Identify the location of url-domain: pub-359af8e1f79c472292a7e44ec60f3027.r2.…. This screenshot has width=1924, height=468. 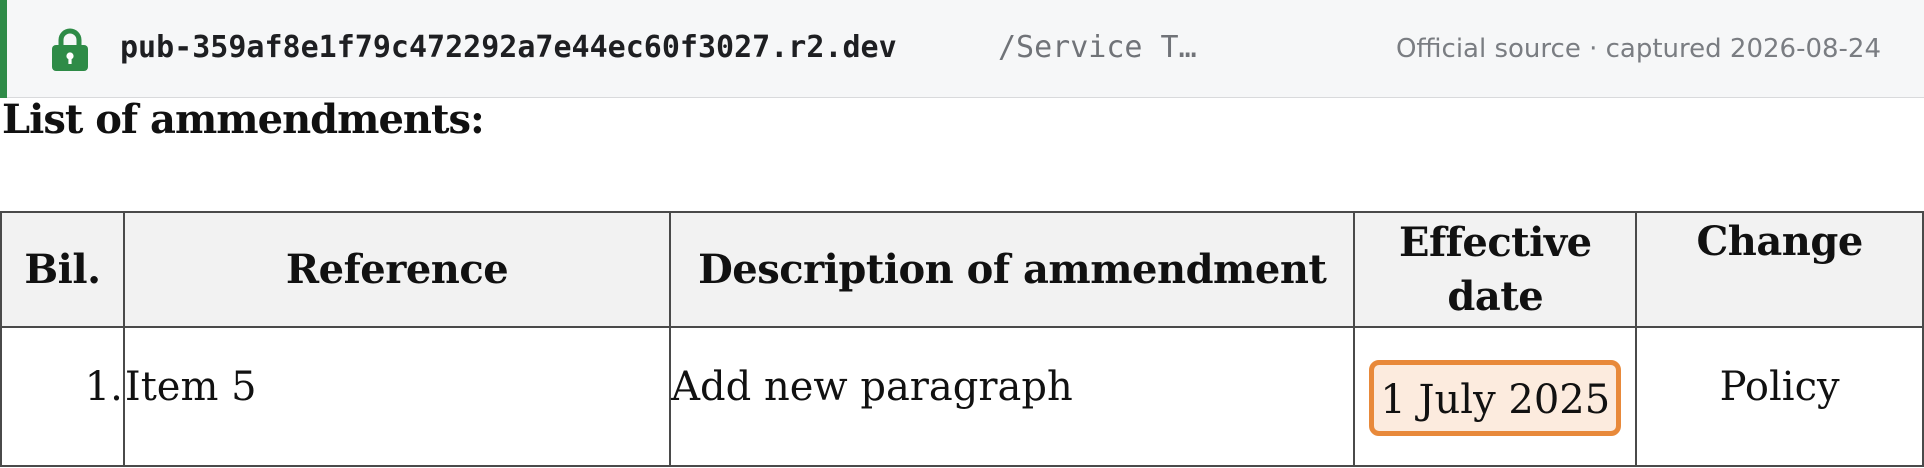
(508, 48).